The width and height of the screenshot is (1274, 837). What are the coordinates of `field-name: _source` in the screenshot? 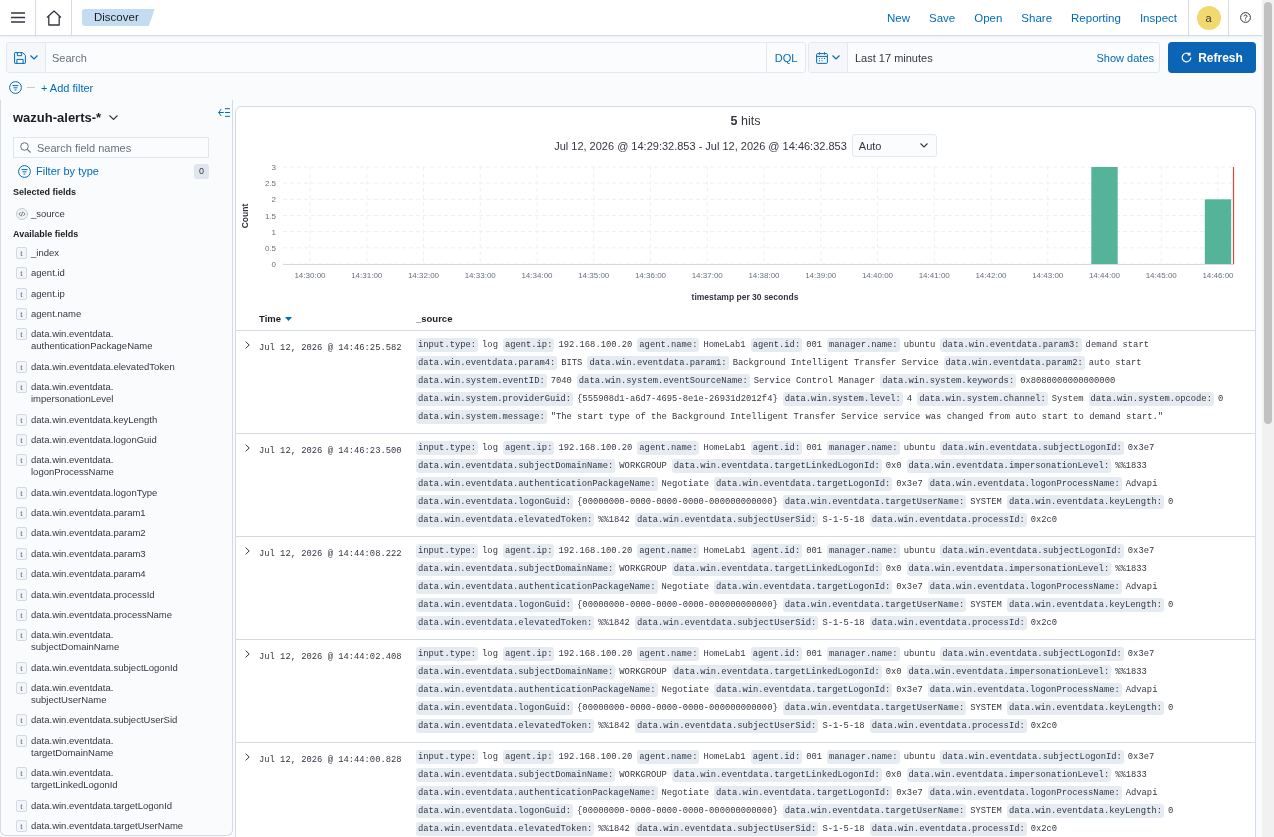 It's located at (48, 213).